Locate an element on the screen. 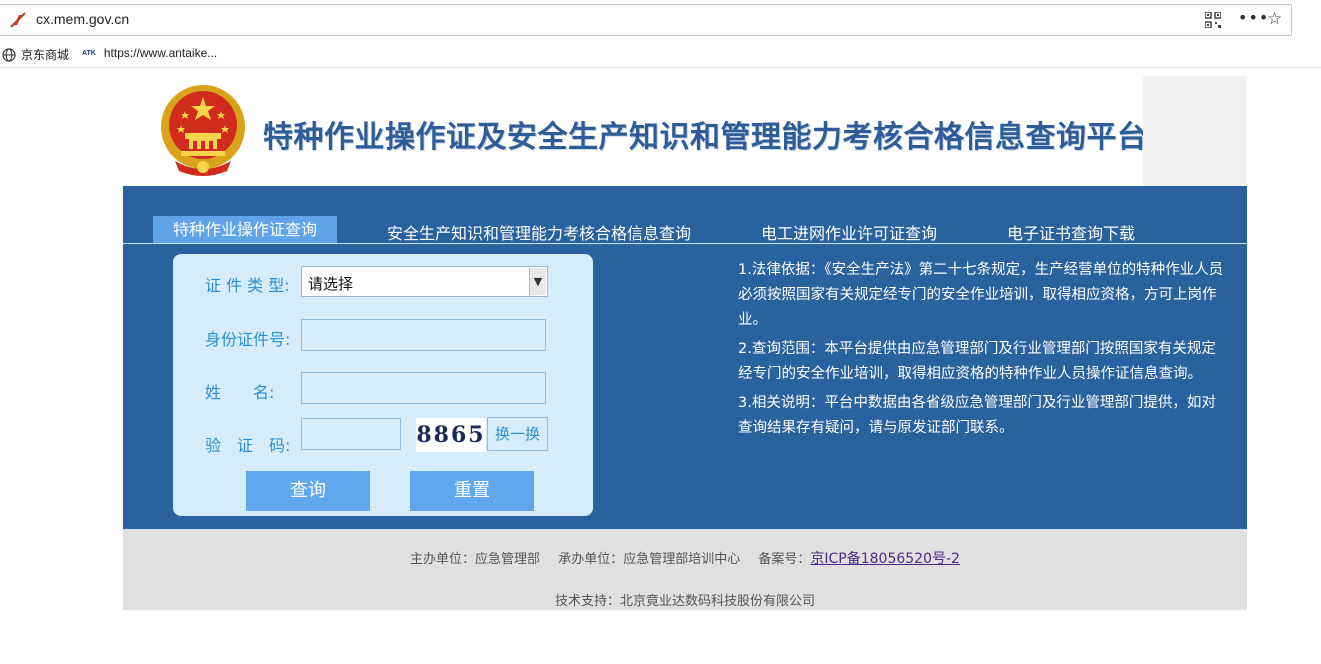 The height and width of the screenshot is (664, 1321). bookmark-label: 京东商城 is located at coordinates (45, 55).